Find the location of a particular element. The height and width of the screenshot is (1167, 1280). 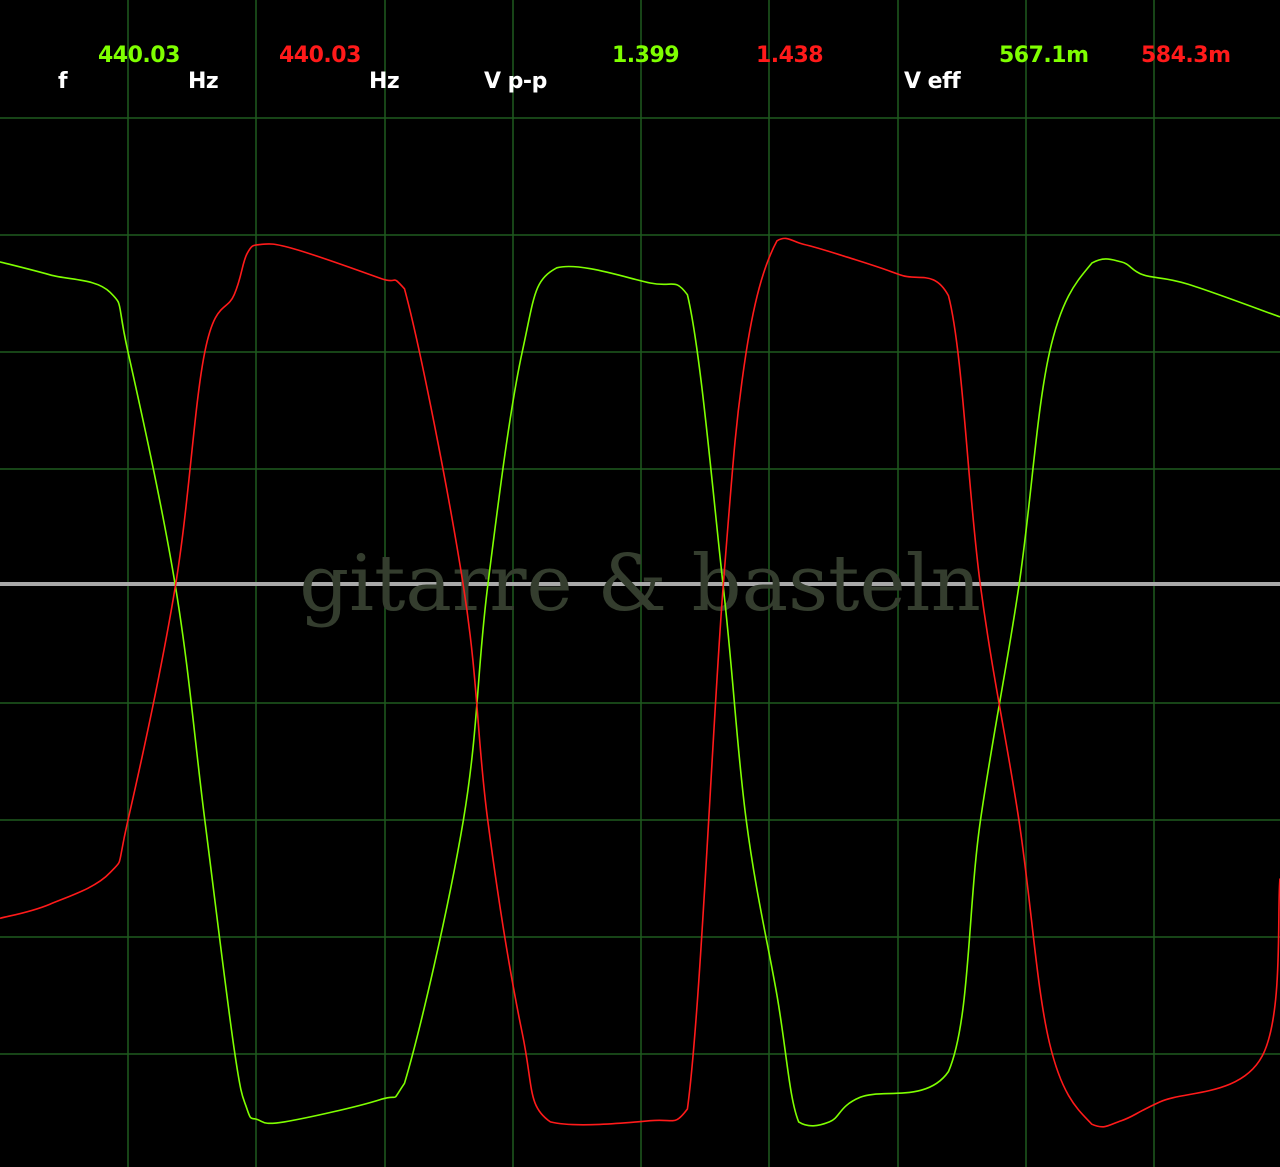

ch2-vpp-value: 1.438 is located at coordinates (789, 55).